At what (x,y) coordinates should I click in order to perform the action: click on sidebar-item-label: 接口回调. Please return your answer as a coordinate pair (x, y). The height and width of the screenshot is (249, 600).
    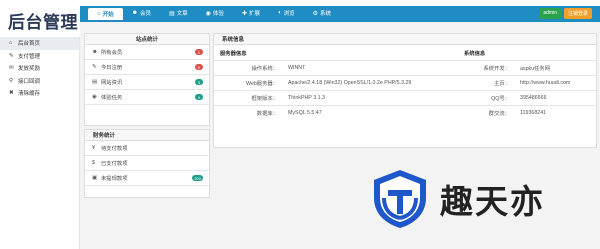
    Looking at the image, I should click on (29, 81).